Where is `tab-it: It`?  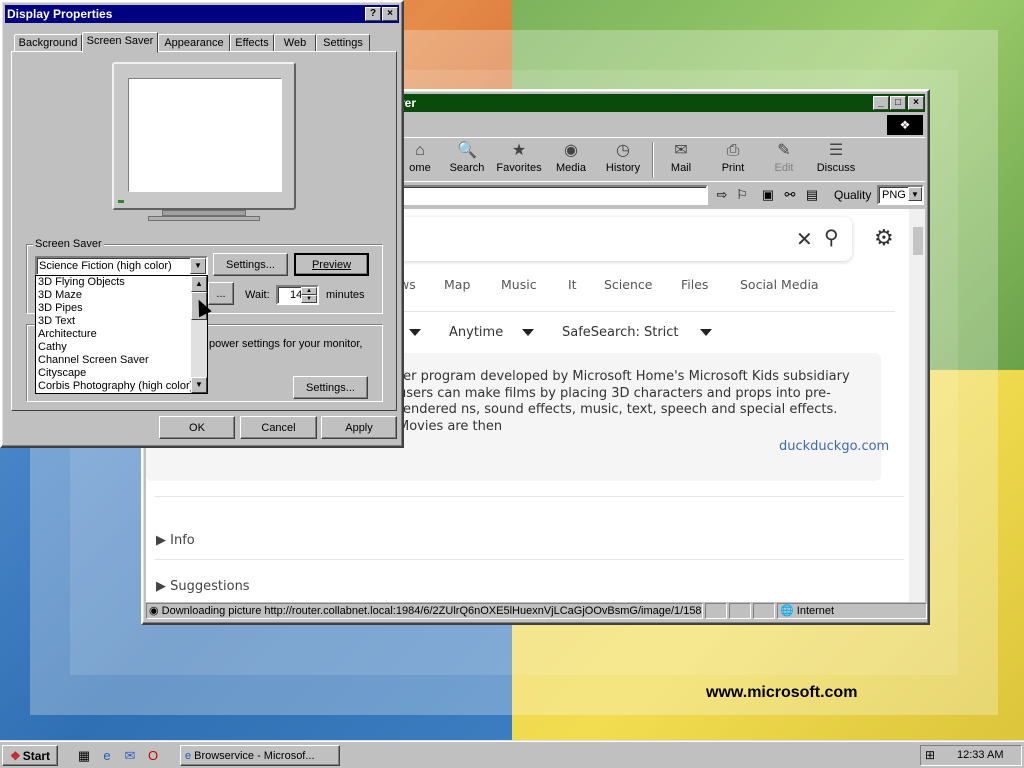 tab-it: It is located at coordinates (572, 284).